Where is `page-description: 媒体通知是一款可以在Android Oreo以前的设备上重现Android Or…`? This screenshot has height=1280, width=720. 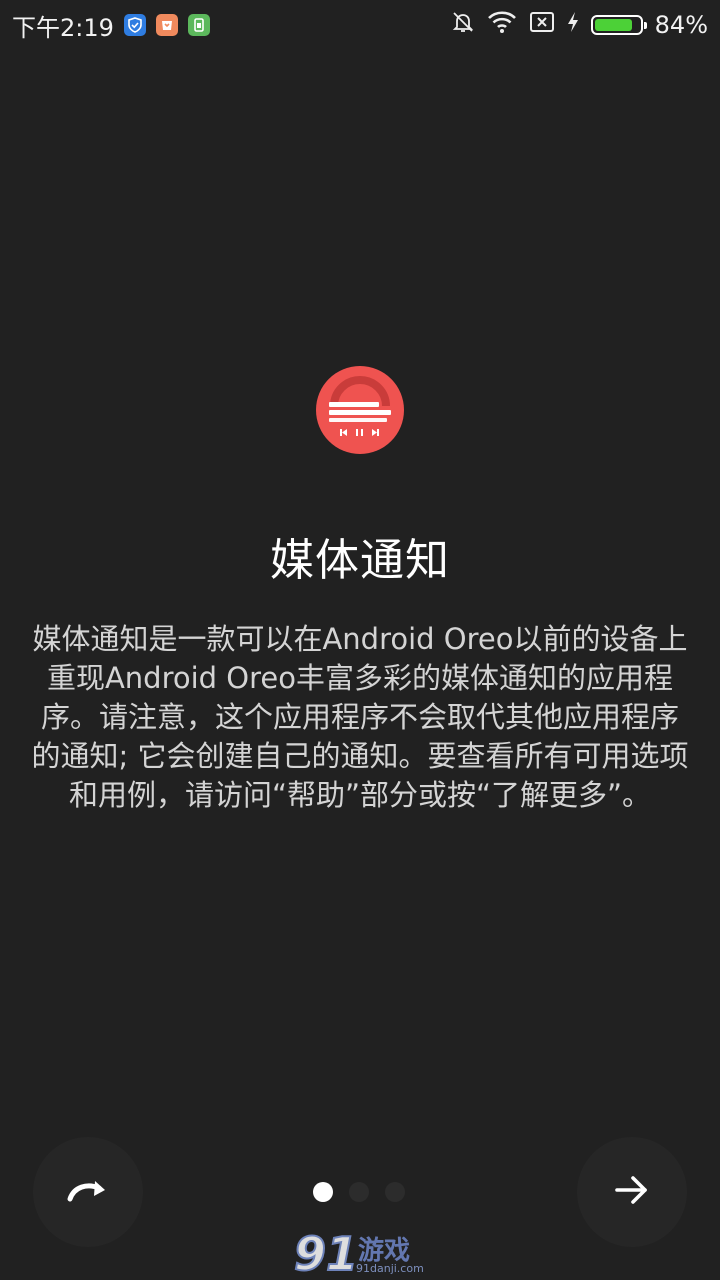
page-description: 媒体通知是一款可以在Android Oreo以前的设备上重现Android Or… is located at coordinates (360, 717).